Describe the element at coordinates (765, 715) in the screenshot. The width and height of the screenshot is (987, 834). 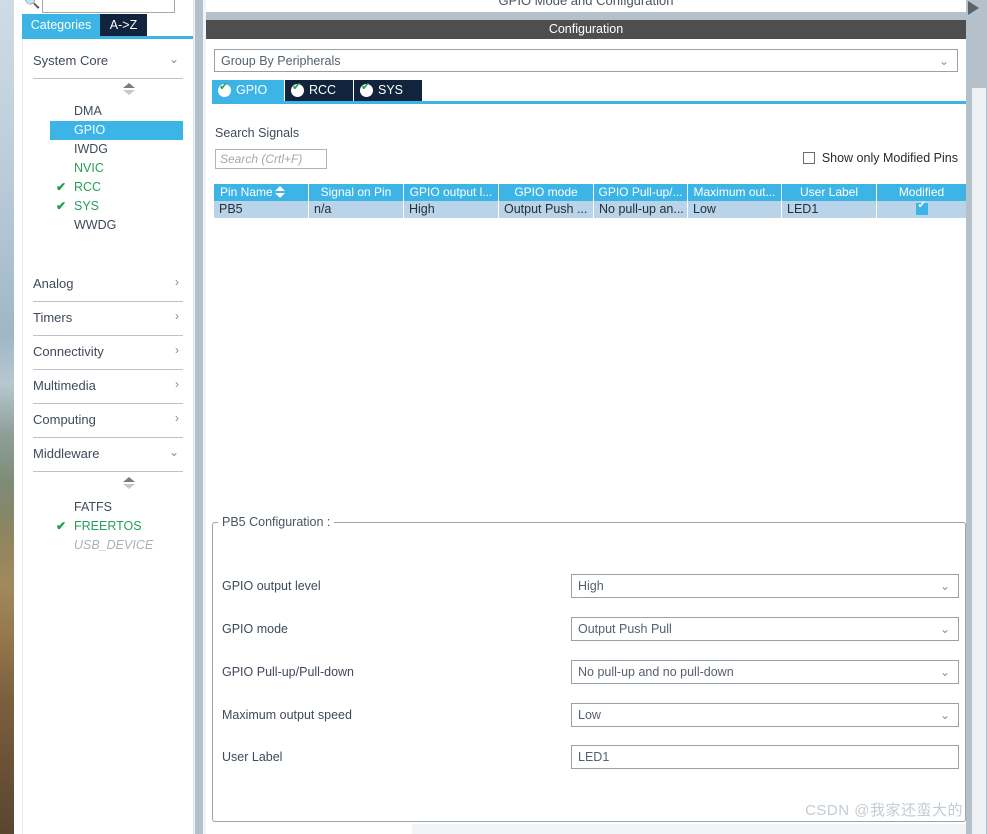
I see `maximum-output-speed-dropdown: Low ⌄` at that location.